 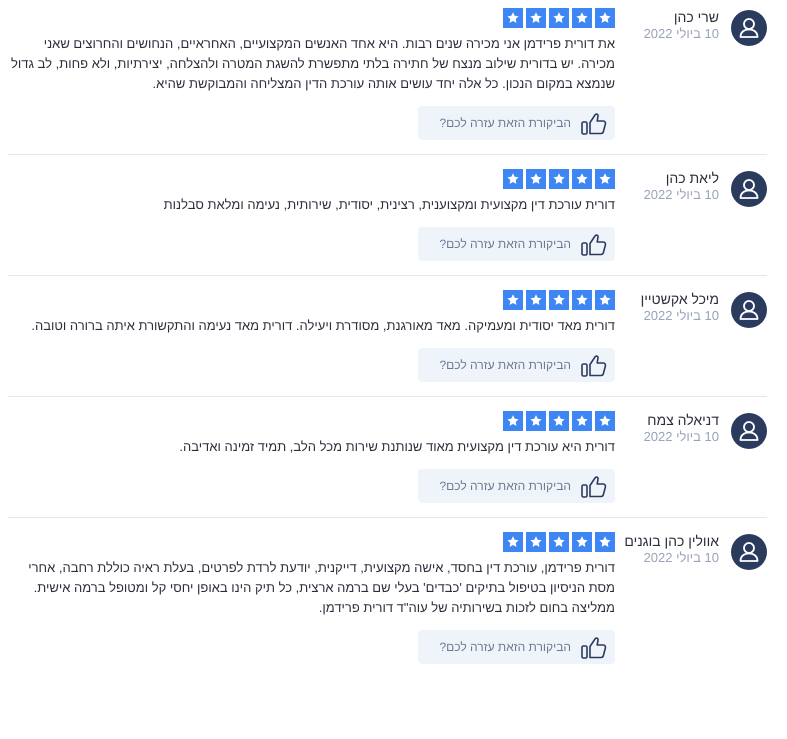 What do you see at coordinates (683, 420) in the screenshot?
I see `reviewer-name: דניאלה צמח` at bounding box center [683, 420].